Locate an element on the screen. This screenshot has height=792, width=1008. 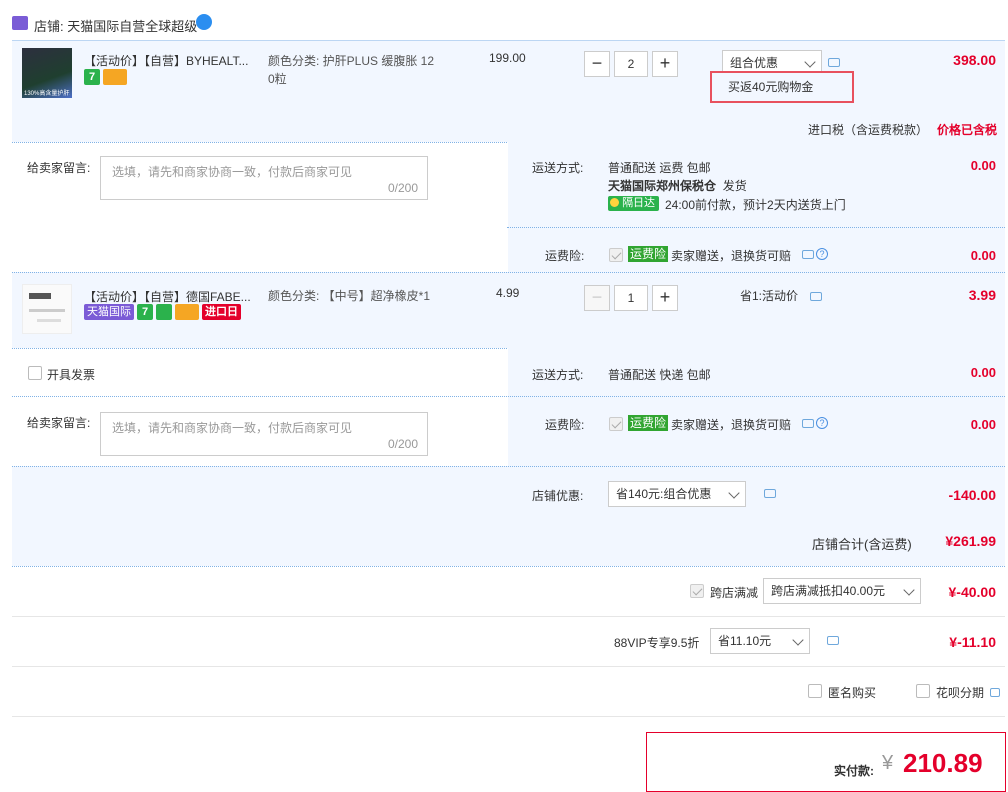
store-total-value: ¥261.99 is located at coordinates (970, 541).